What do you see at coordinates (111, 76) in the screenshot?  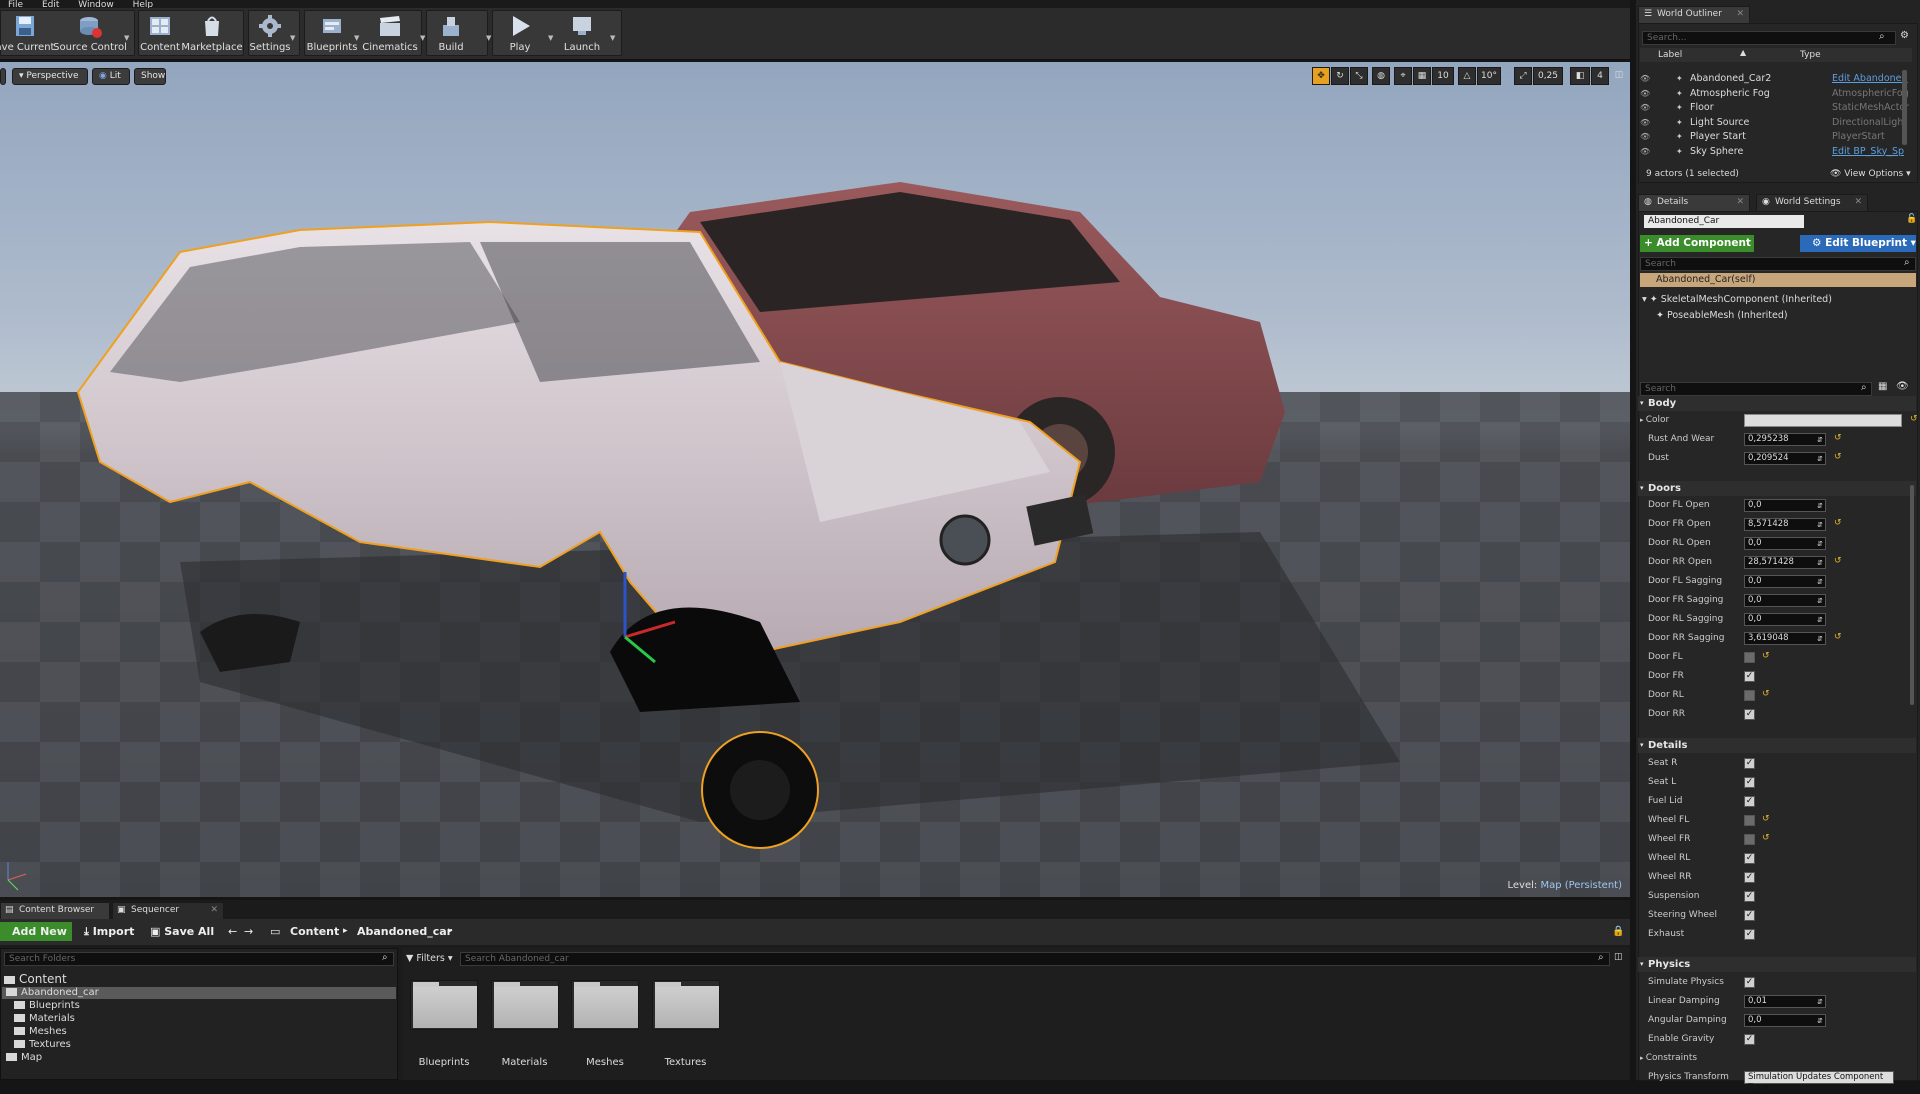 I see `lit-button: ◉ Lit` at bounding box center [111, 76].